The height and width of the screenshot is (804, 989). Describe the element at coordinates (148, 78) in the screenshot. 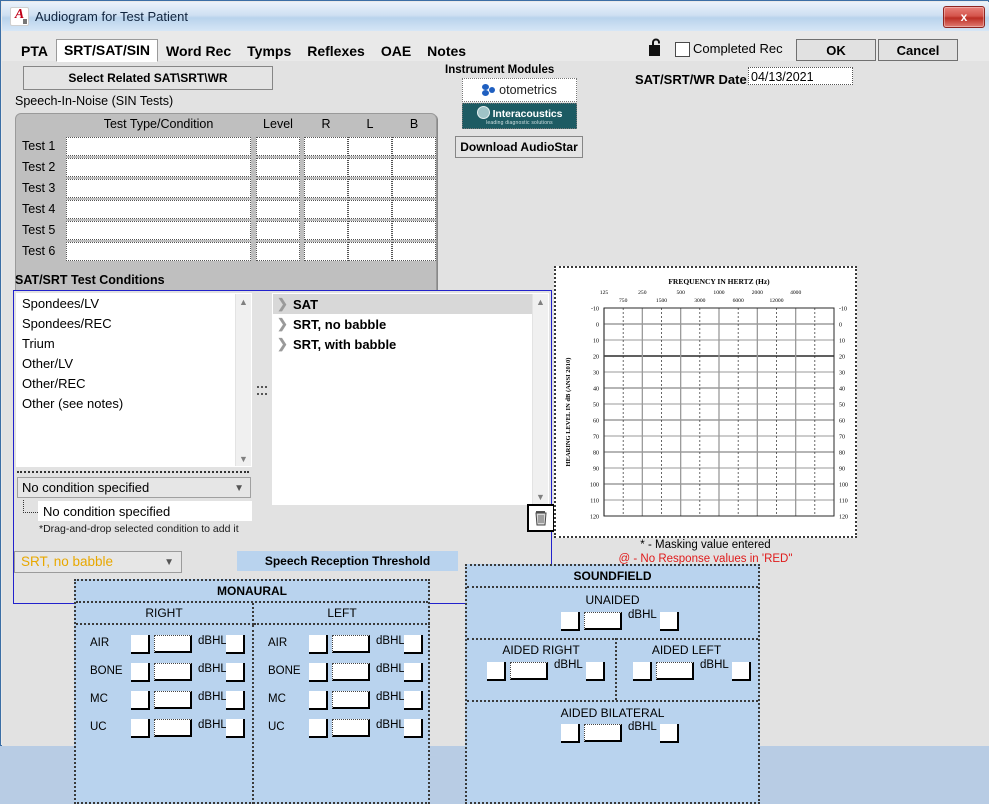

I see `select-related-button: Select Related SAT\SRT\WR` at that location.